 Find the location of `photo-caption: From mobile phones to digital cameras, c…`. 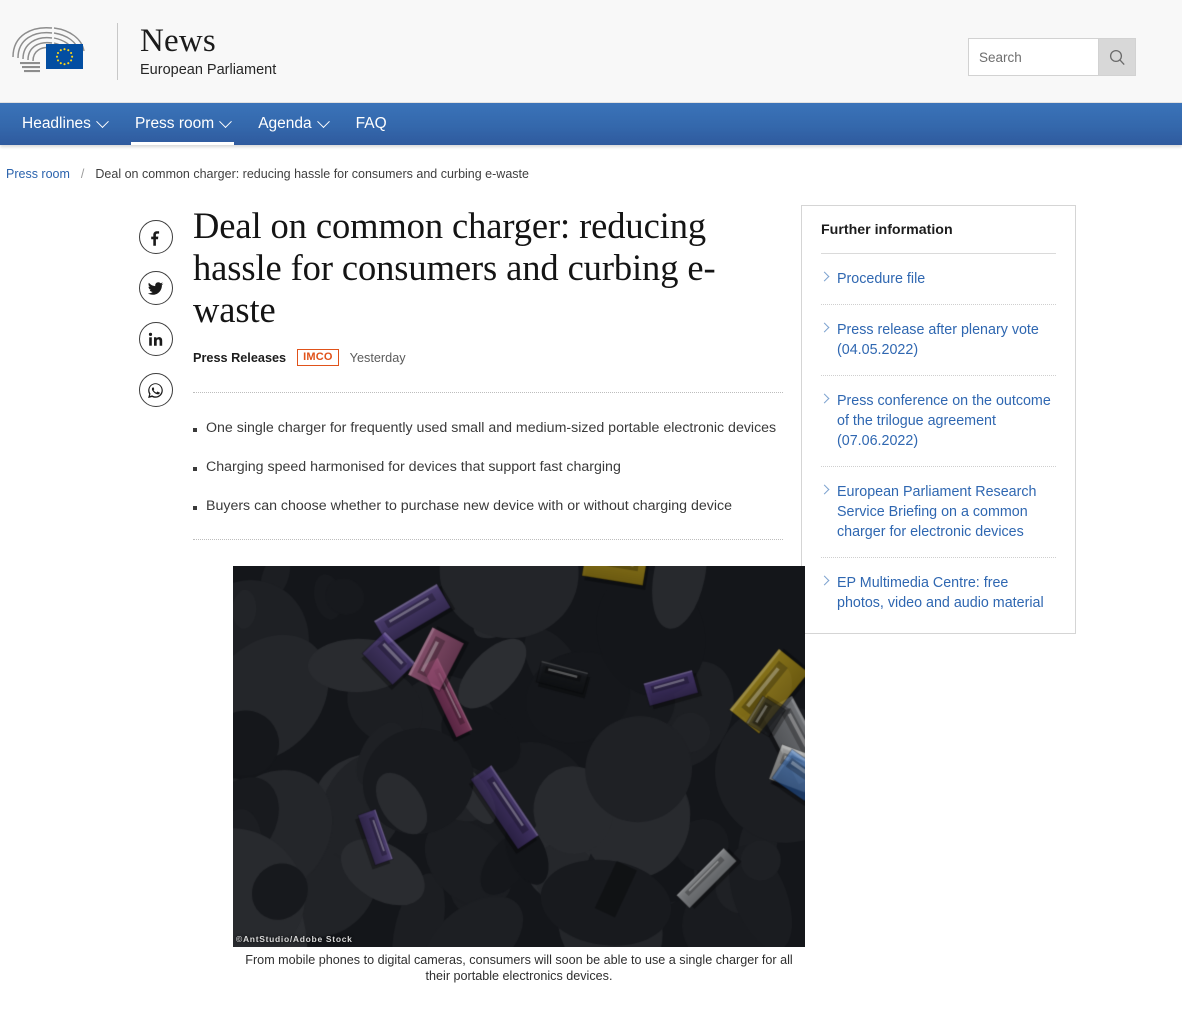

photo-caption: From mobile phones to digital cameras, c… is located at coordinates (519, 968).